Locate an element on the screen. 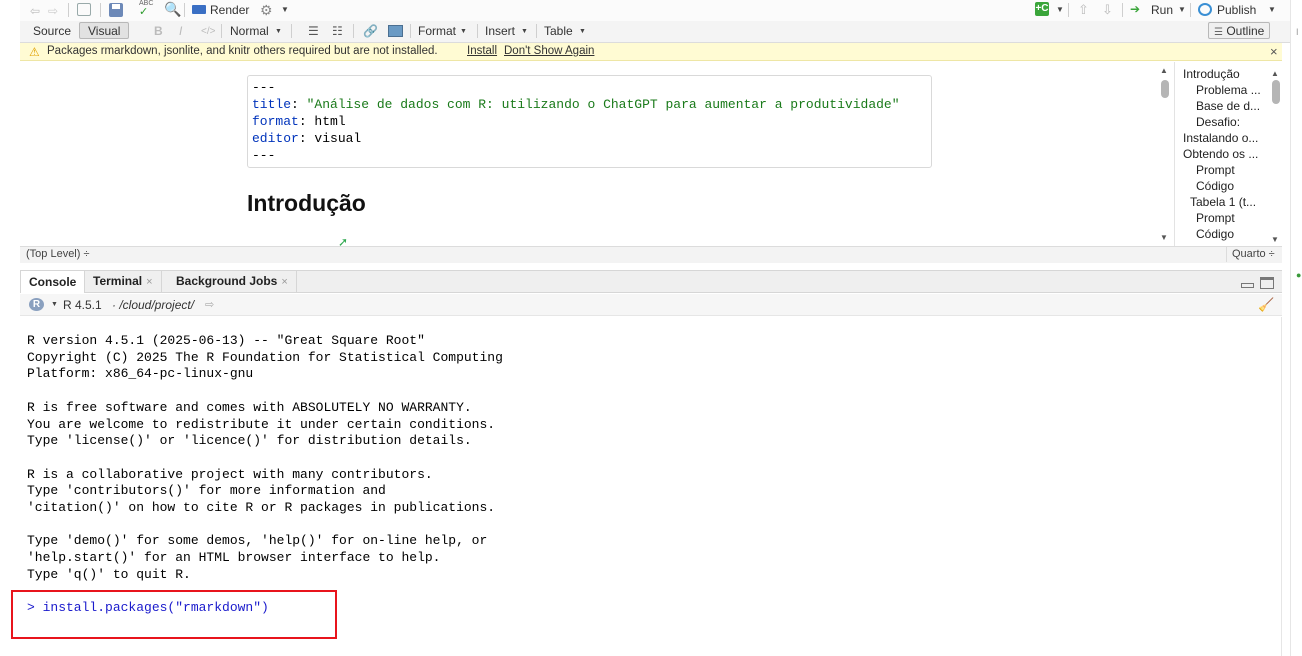 The width and height of the screenshot is (1302, 656). render-button: Render is located at coordinates (229, 10).